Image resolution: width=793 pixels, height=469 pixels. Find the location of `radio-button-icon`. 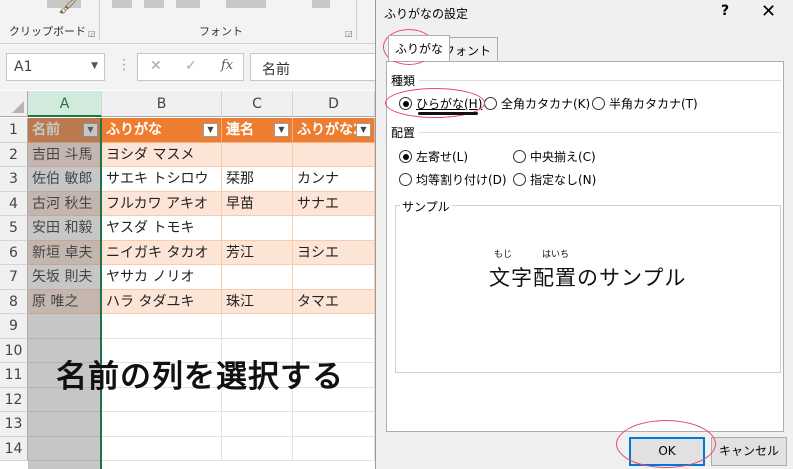

radio-button-icon is located at coordinates (405, 156).